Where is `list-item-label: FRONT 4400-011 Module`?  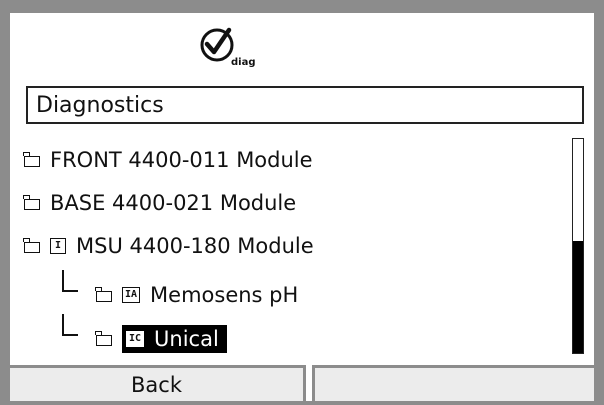 list-item-label: FRONT 4400-011 Module is located at coordinates (181, 160).